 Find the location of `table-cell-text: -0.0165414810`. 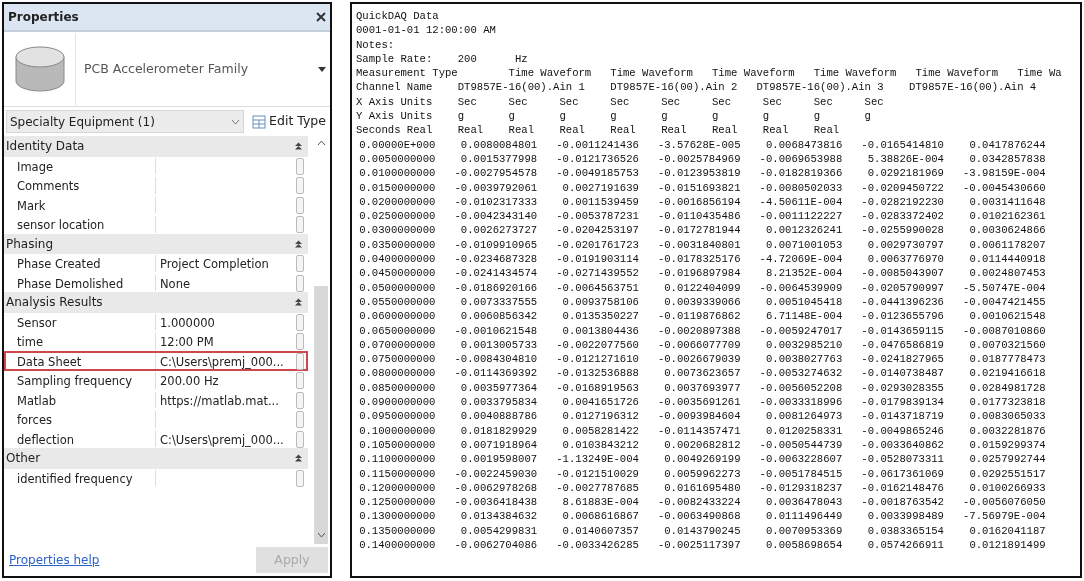

table-cell-text: -0.0165414810 is located at coordinates (902, 144).